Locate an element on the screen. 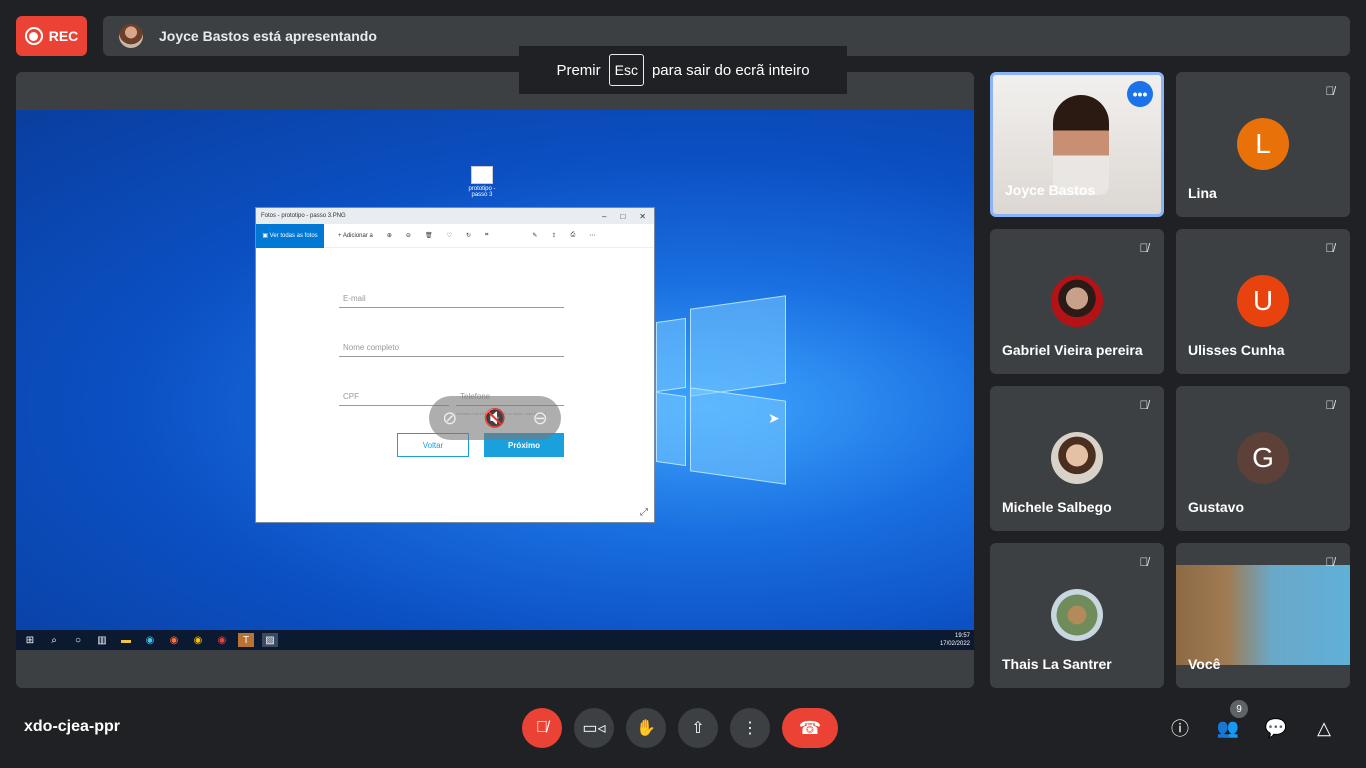  avatar is located at coordinates (1077, 615).